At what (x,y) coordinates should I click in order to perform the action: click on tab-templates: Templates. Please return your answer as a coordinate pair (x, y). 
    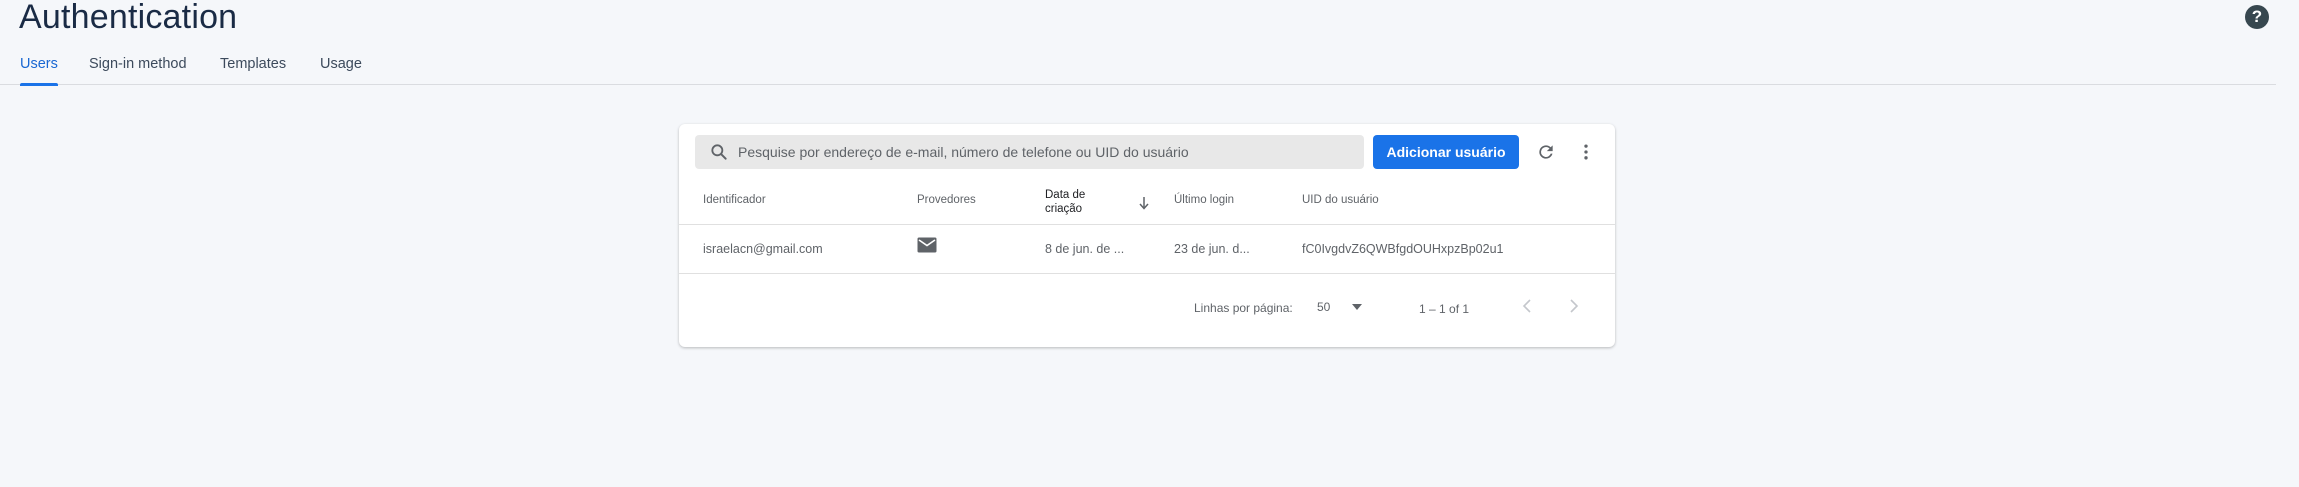
    Looking at the image, I should click on (253, 70).